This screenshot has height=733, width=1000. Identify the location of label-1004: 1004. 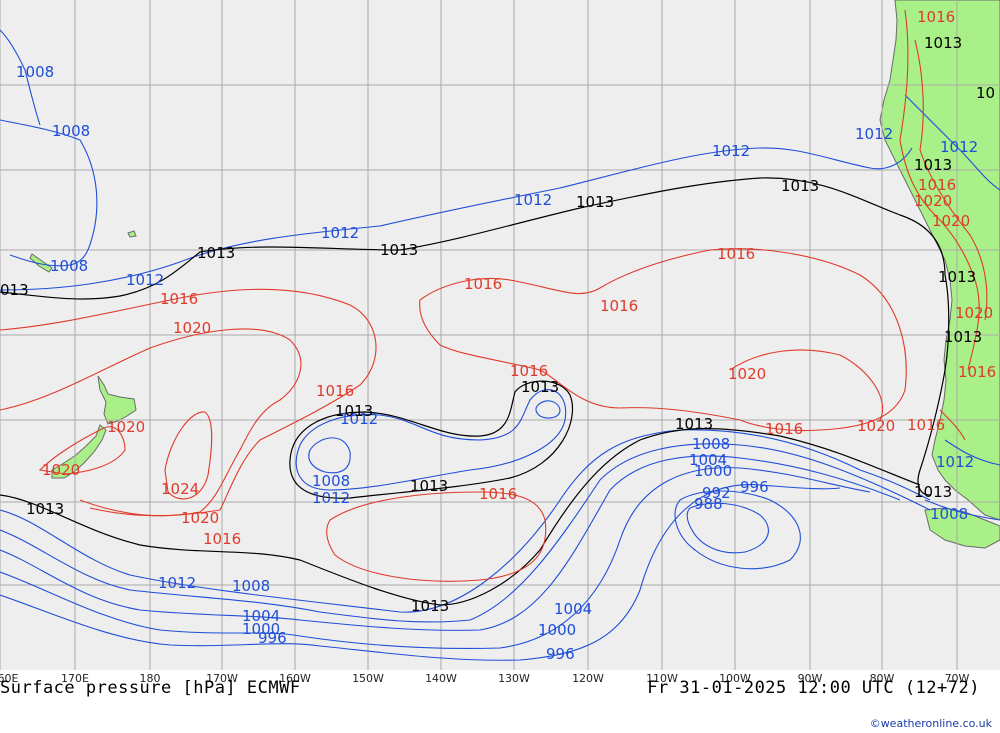
(573, 609).